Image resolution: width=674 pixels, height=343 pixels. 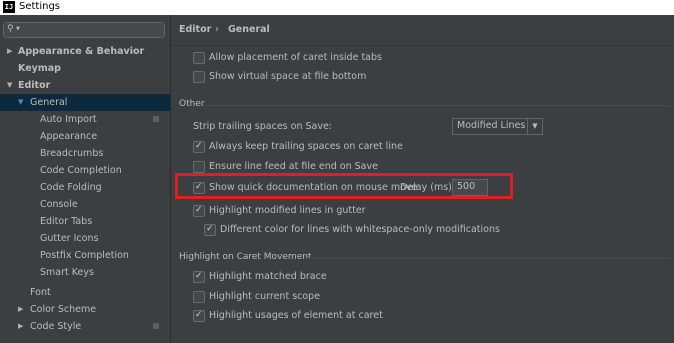 I want to click on sidebar-item-auto-import: Auto Import, so click(x=85, y=119).